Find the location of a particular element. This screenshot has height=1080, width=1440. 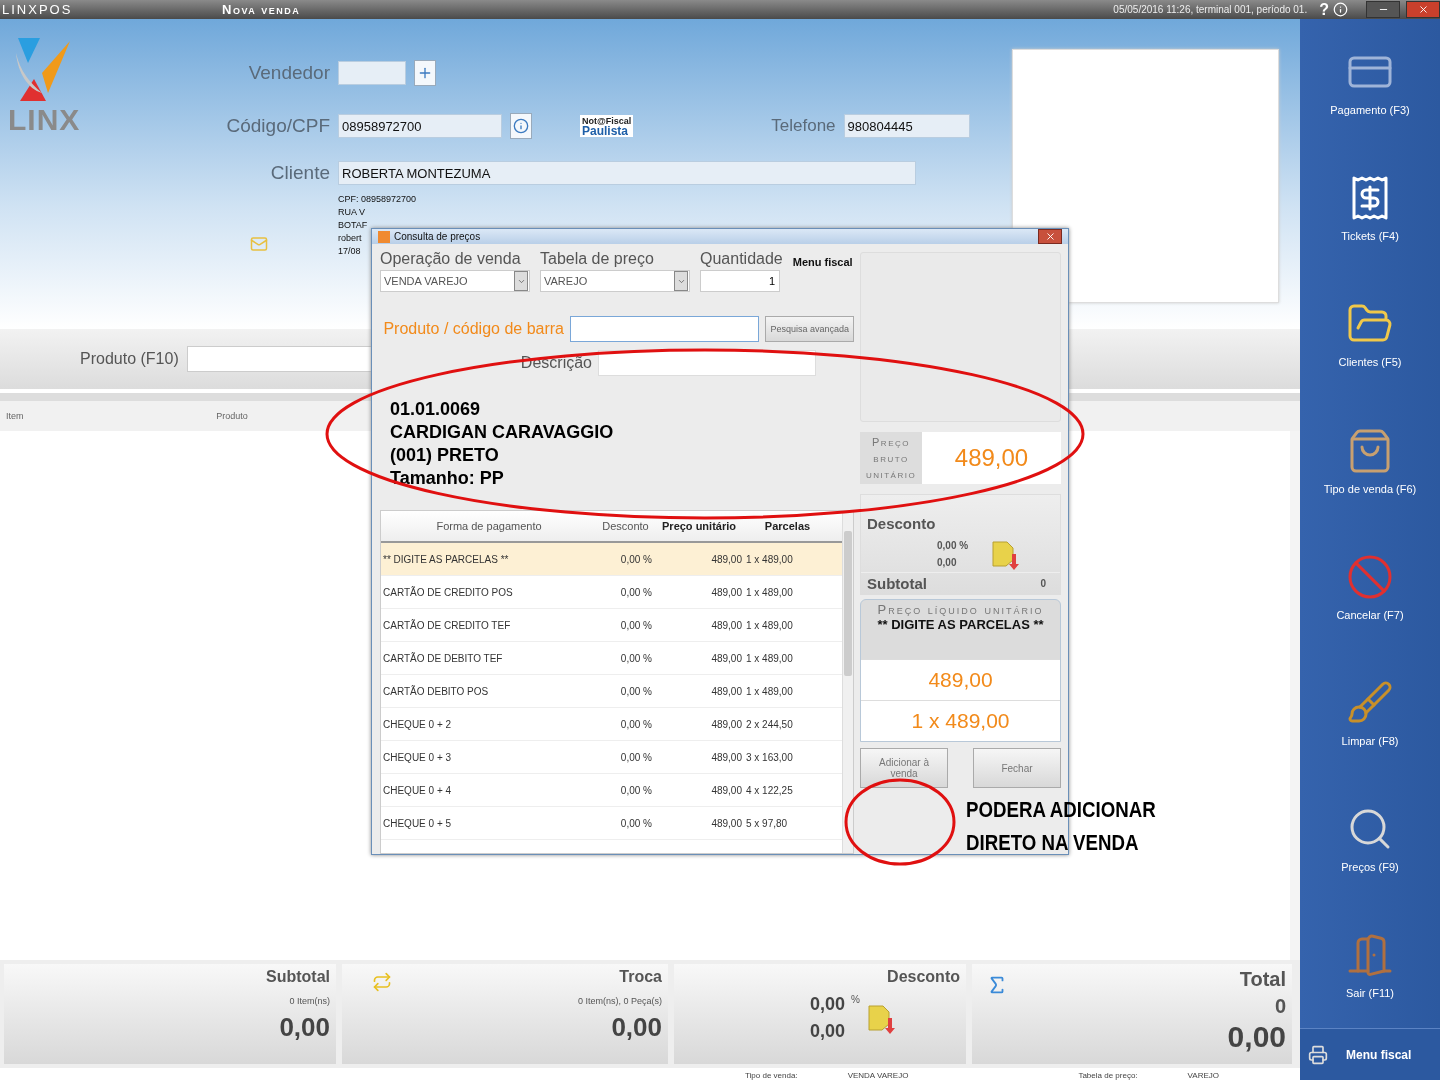

client-field: ROBERTA MONTEZUMA is located at coordinates (627, 173).